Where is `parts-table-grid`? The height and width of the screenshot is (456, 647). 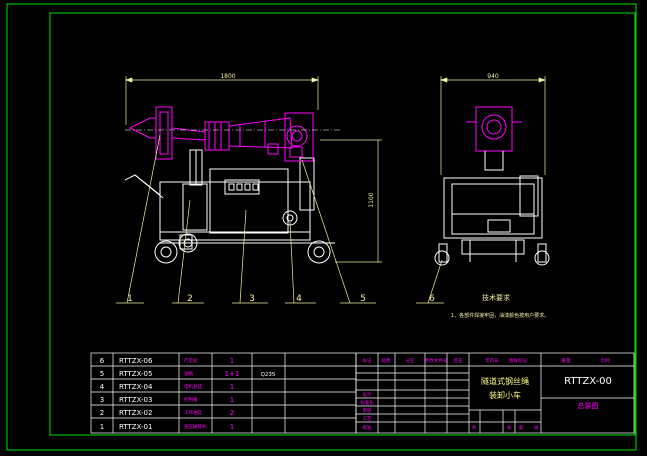 parts-table-grid is located at coordinates (223, 393).